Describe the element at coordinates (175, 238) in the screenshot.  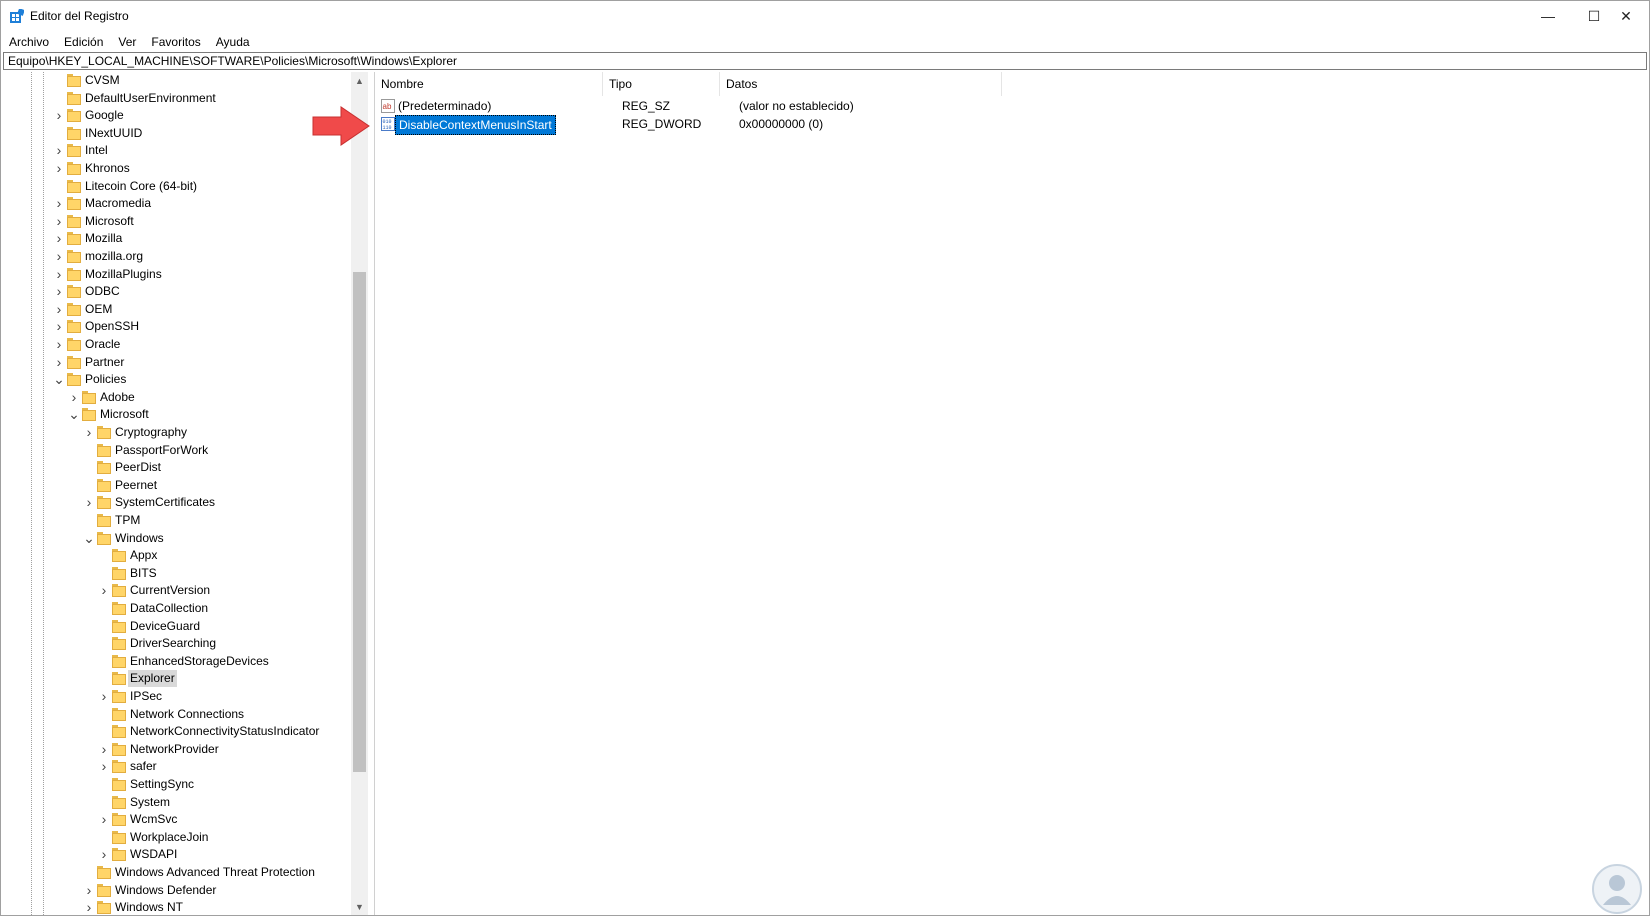
I see `tree-item: › Mozilla` at that location.